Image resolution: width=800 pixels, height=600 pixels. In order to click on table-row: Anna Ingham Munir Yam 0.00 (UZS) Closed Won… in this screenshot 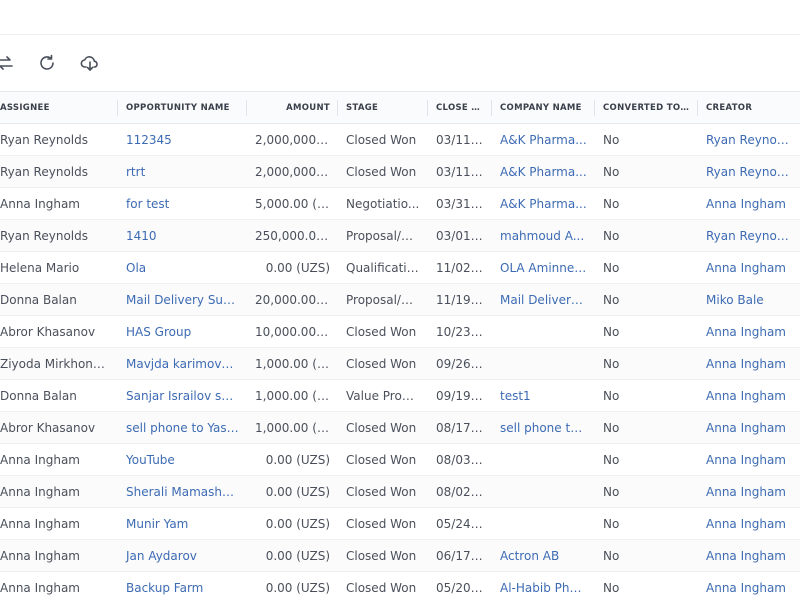, I will do `click(400, 523)`.